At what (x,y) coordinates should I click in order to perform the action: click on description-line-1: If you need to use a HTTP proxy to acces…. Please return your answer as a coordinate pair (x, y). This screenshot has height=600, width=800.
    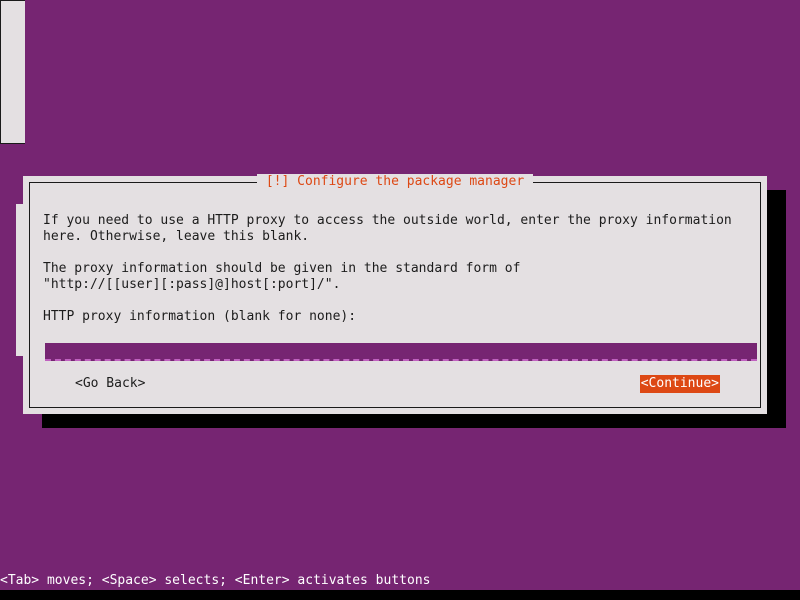
    Looking at the image, I should click on (387, 220).